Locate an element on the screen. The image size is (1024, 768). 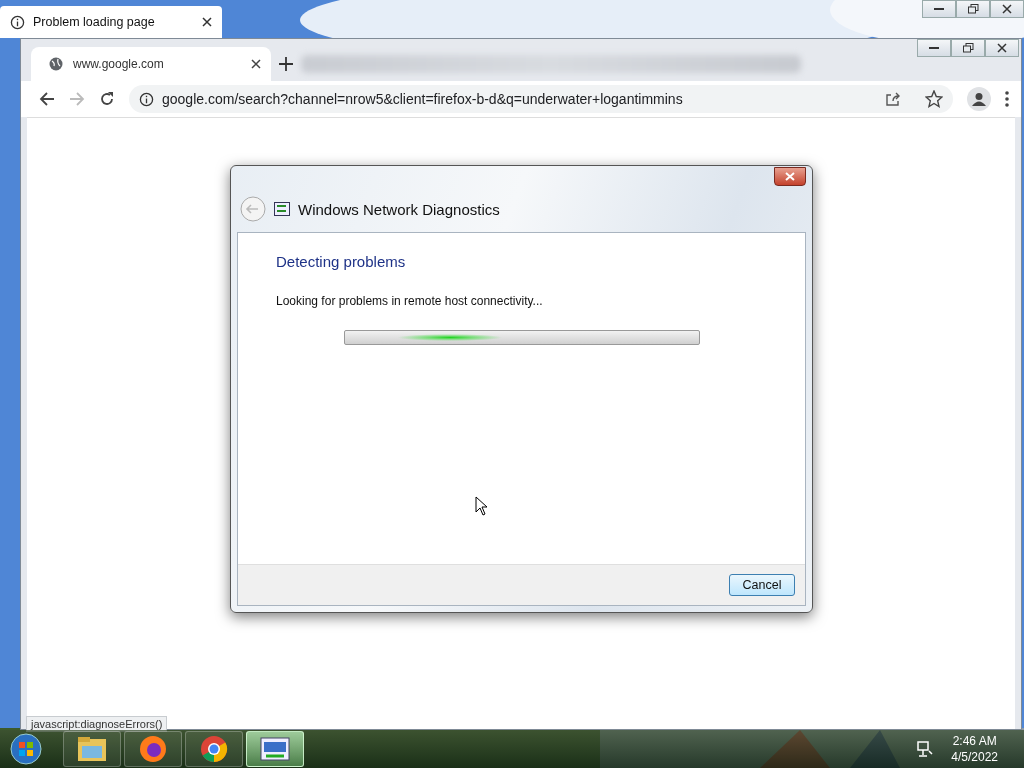
tab-title: Problem loading page is located at coordinates (94, 22).